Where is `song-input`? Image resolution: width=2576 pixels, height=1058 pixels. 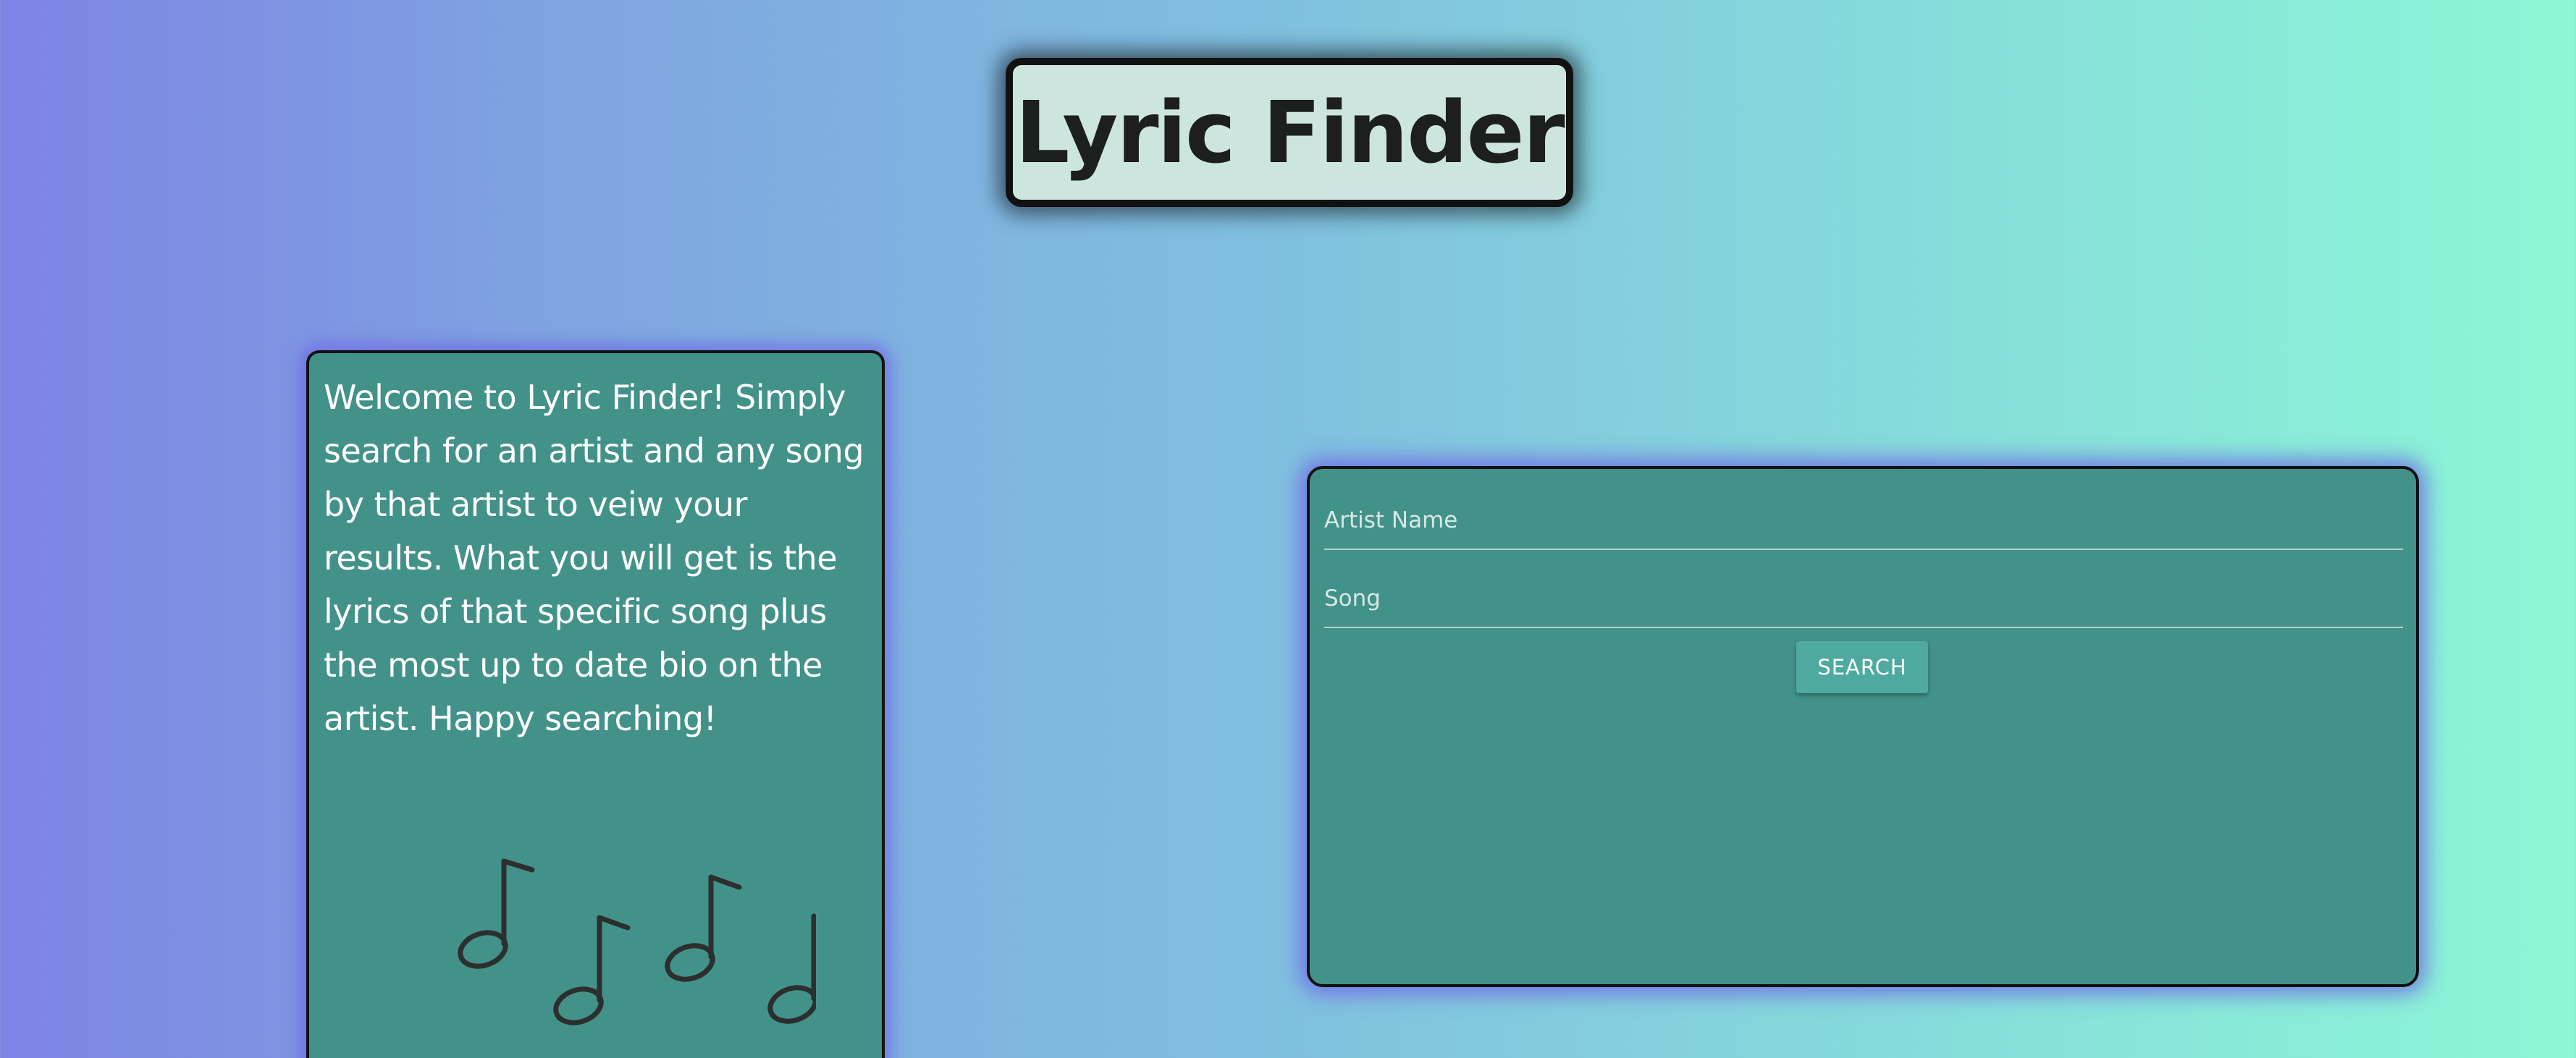
song-input is located at coordinates (1863, 599).